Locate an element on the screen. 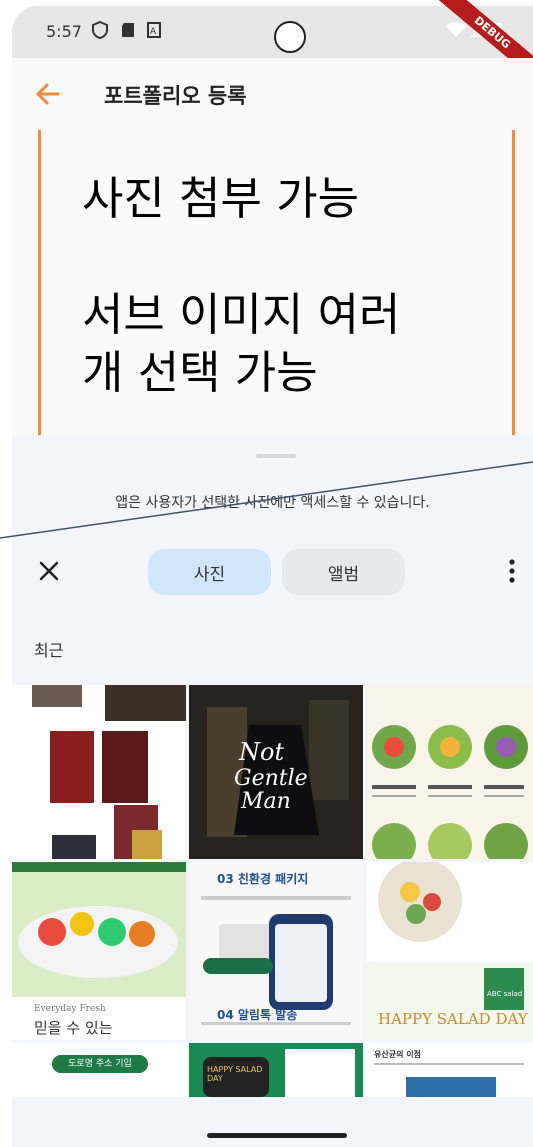  thumb-text-brand: ABC salad is located at coordinates (505, 994).